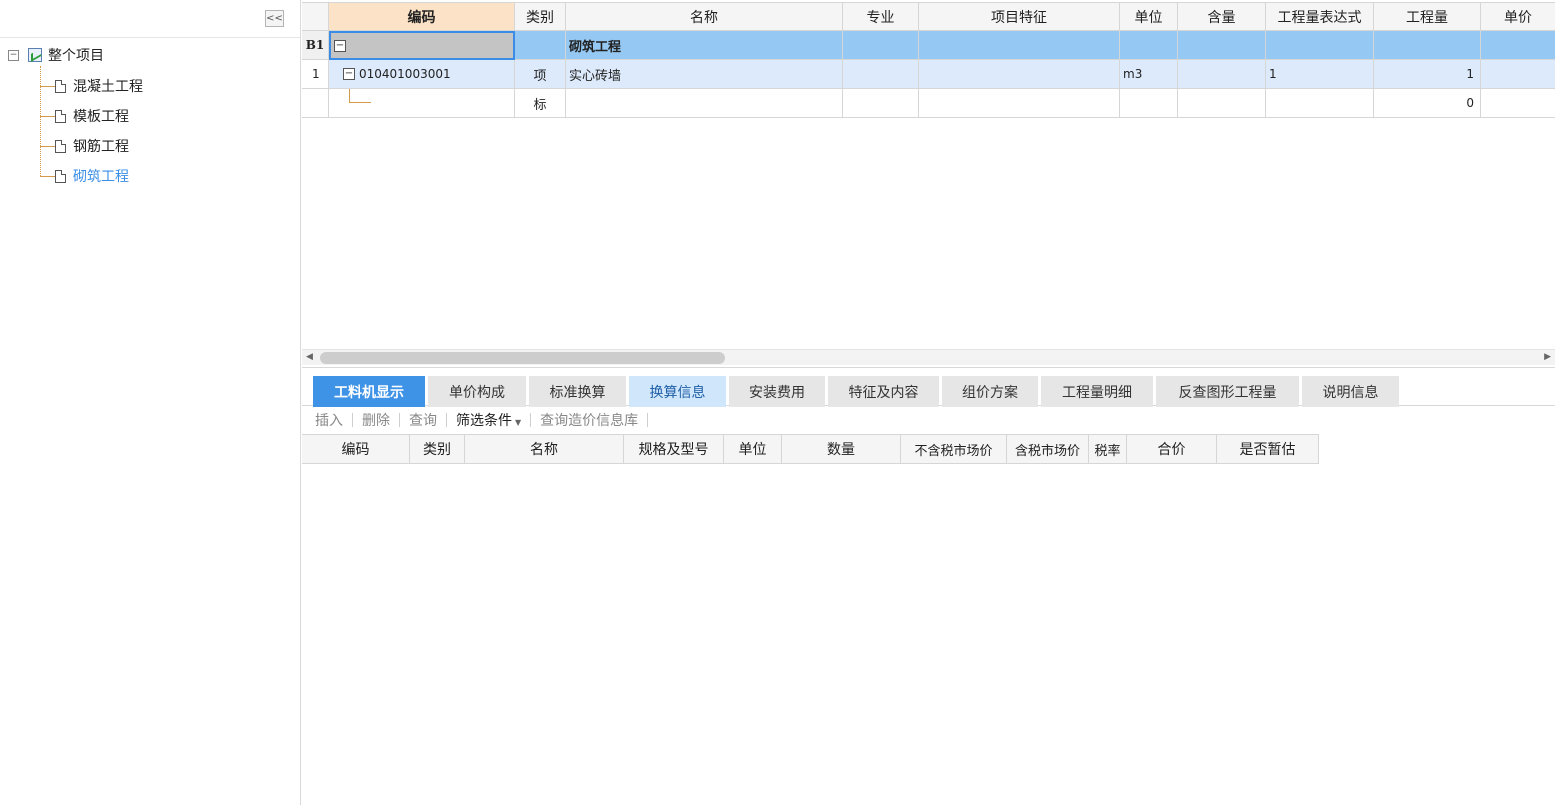 Image resolution: width=1555 pixels, height=805 pixels. What do you see at coordinates (1019, 16) in the screenshot?
I see `header-feature: 项目特征` at bounding box center [1019, 16].